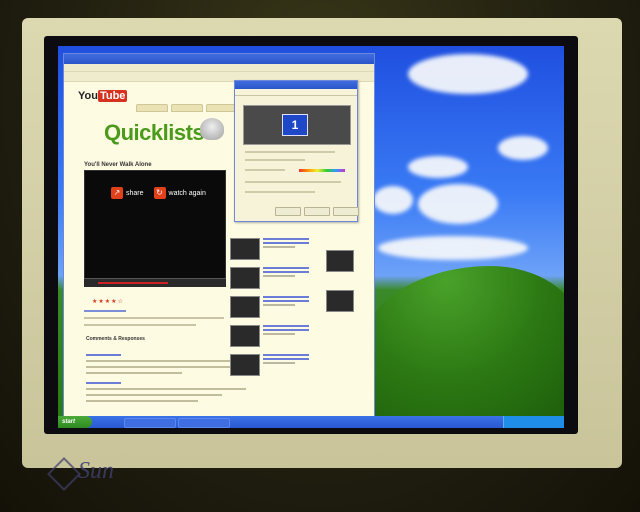 This screenshot has width=640, height=512. What do you see at coordinates (108, 301) in the screenshot?
I see `rating-stars: ★★★★☆` at bounding box center [108, 301].